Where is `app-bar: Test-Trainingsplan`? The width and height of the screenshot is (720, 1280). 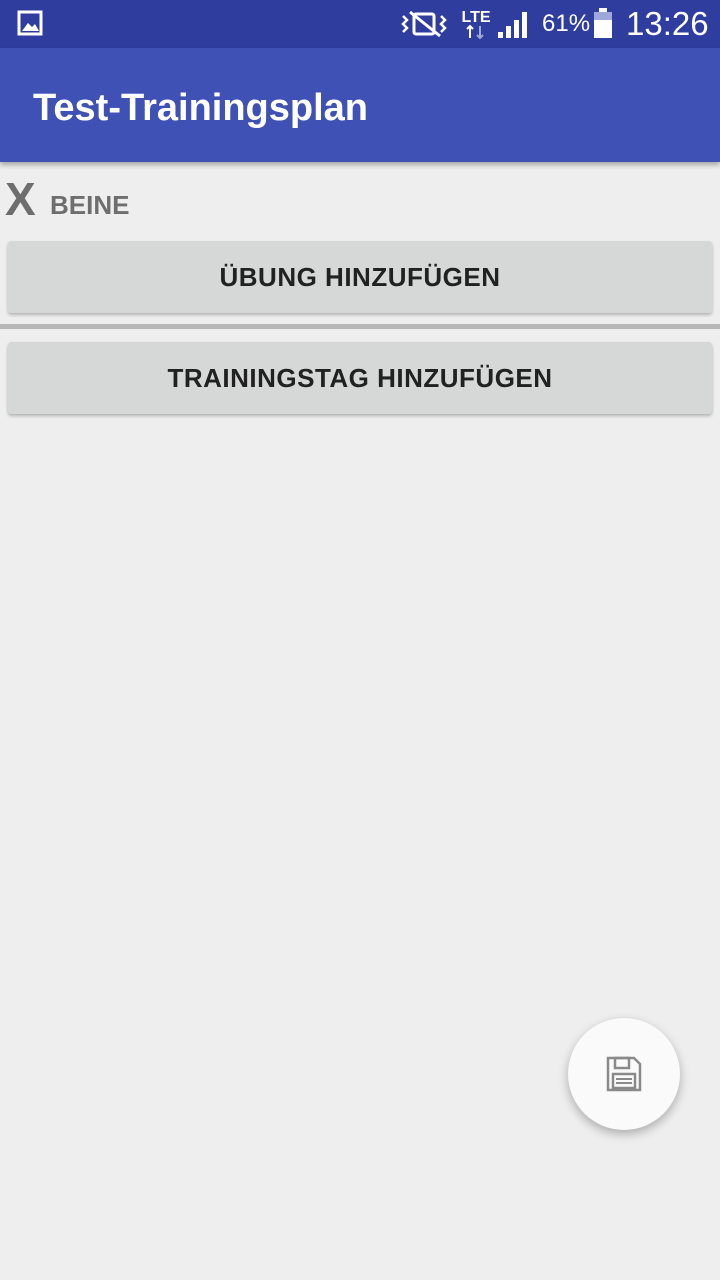 app-bar: Test-Trainingsplan is located at coordinates (360, 105).